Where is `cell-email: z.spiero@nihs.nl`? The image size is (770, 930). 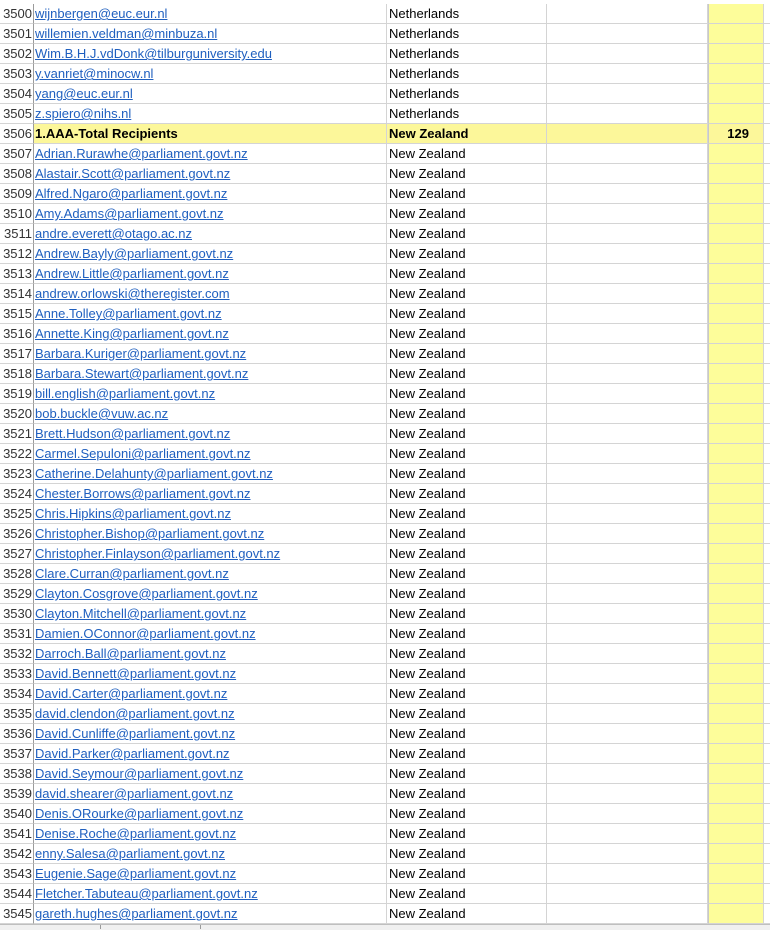
cell-email: z.spiero@nihs.nl is located at coordinates (210, 114).